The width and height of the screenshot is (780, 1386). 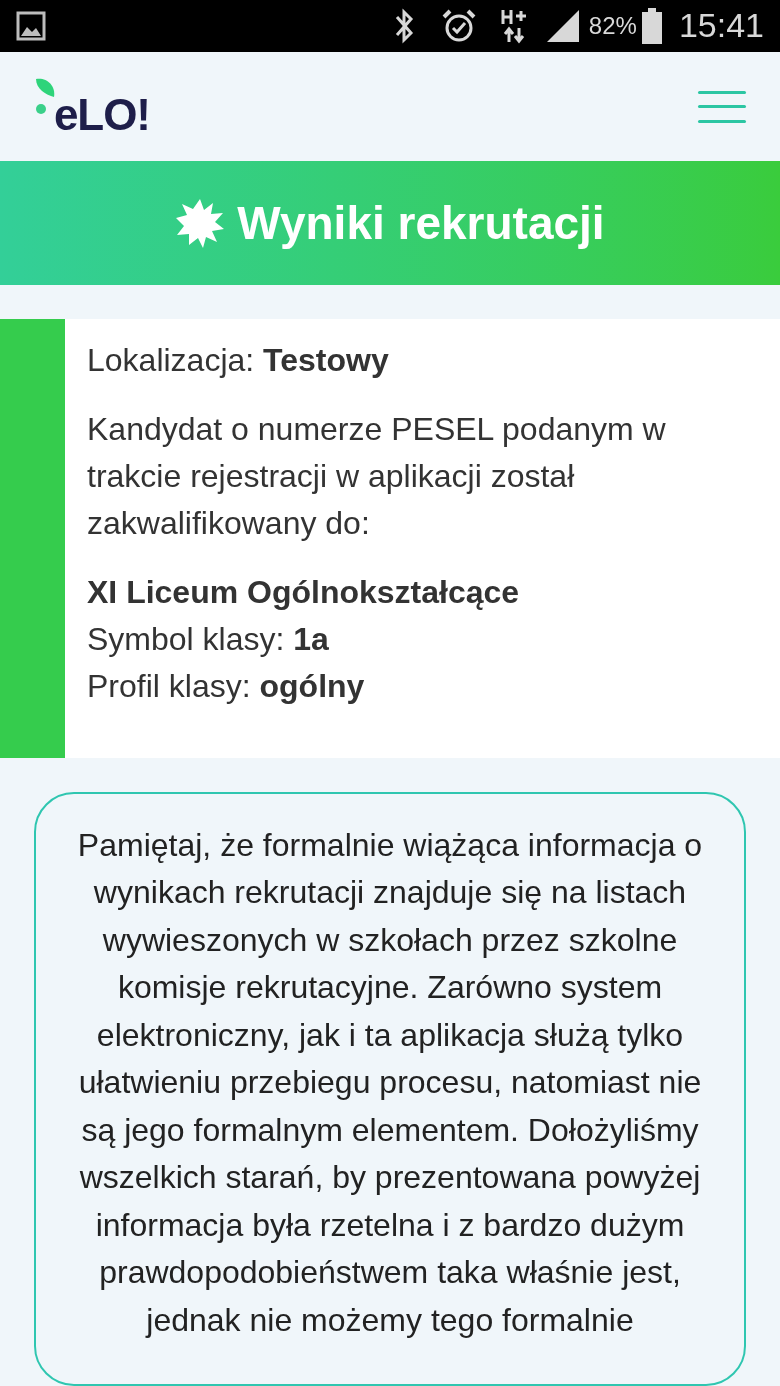 I want to click on clock: 15:41, so click(x=721, y=26).